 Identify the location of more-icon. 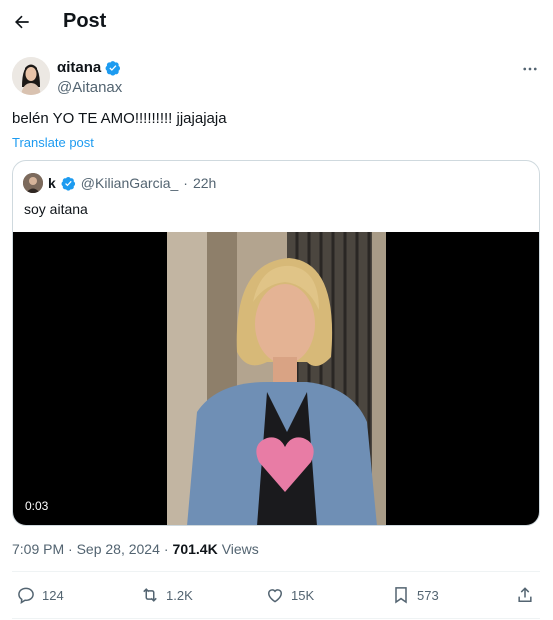
(530, 69).